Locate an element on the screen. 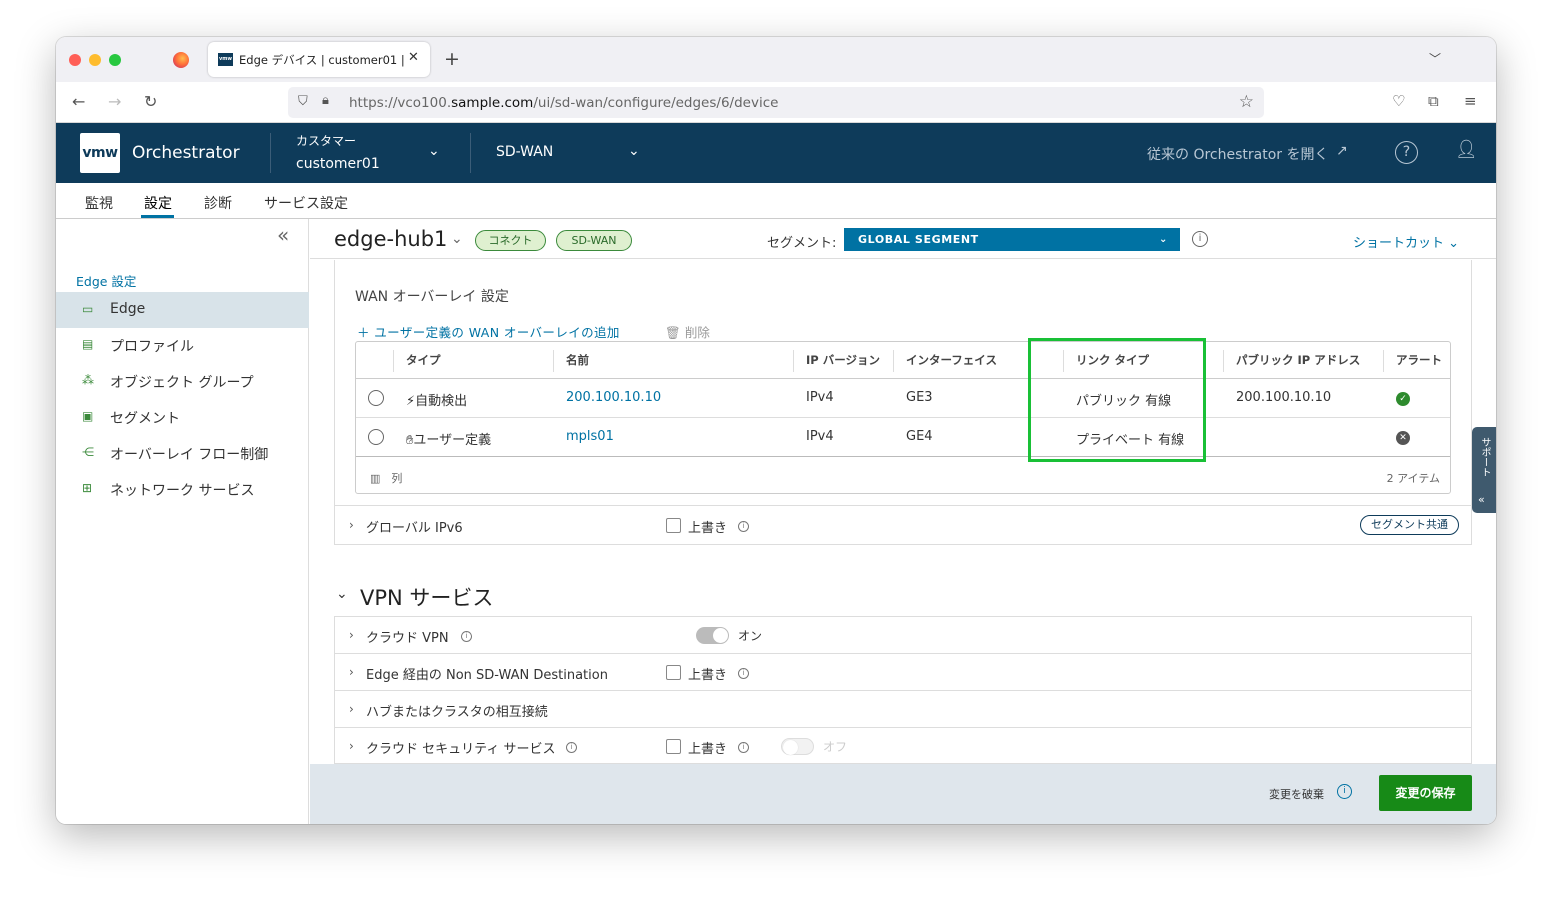  extensions-icon: ⧉ is located at coordinates (1433, 101).